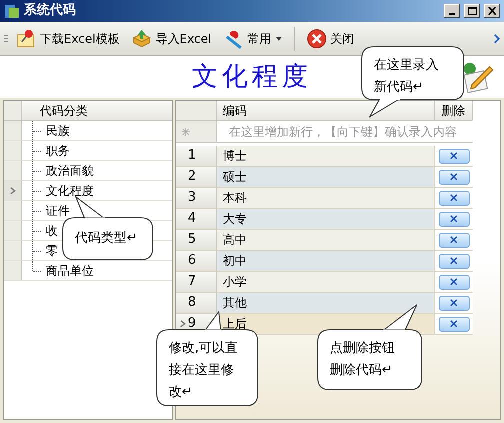 Image resolution: width=504 pixels, height=423 pixels. Describe the element at coordinates (55, 130) in the screenshot. I see `tree-item: 民族` at that location.